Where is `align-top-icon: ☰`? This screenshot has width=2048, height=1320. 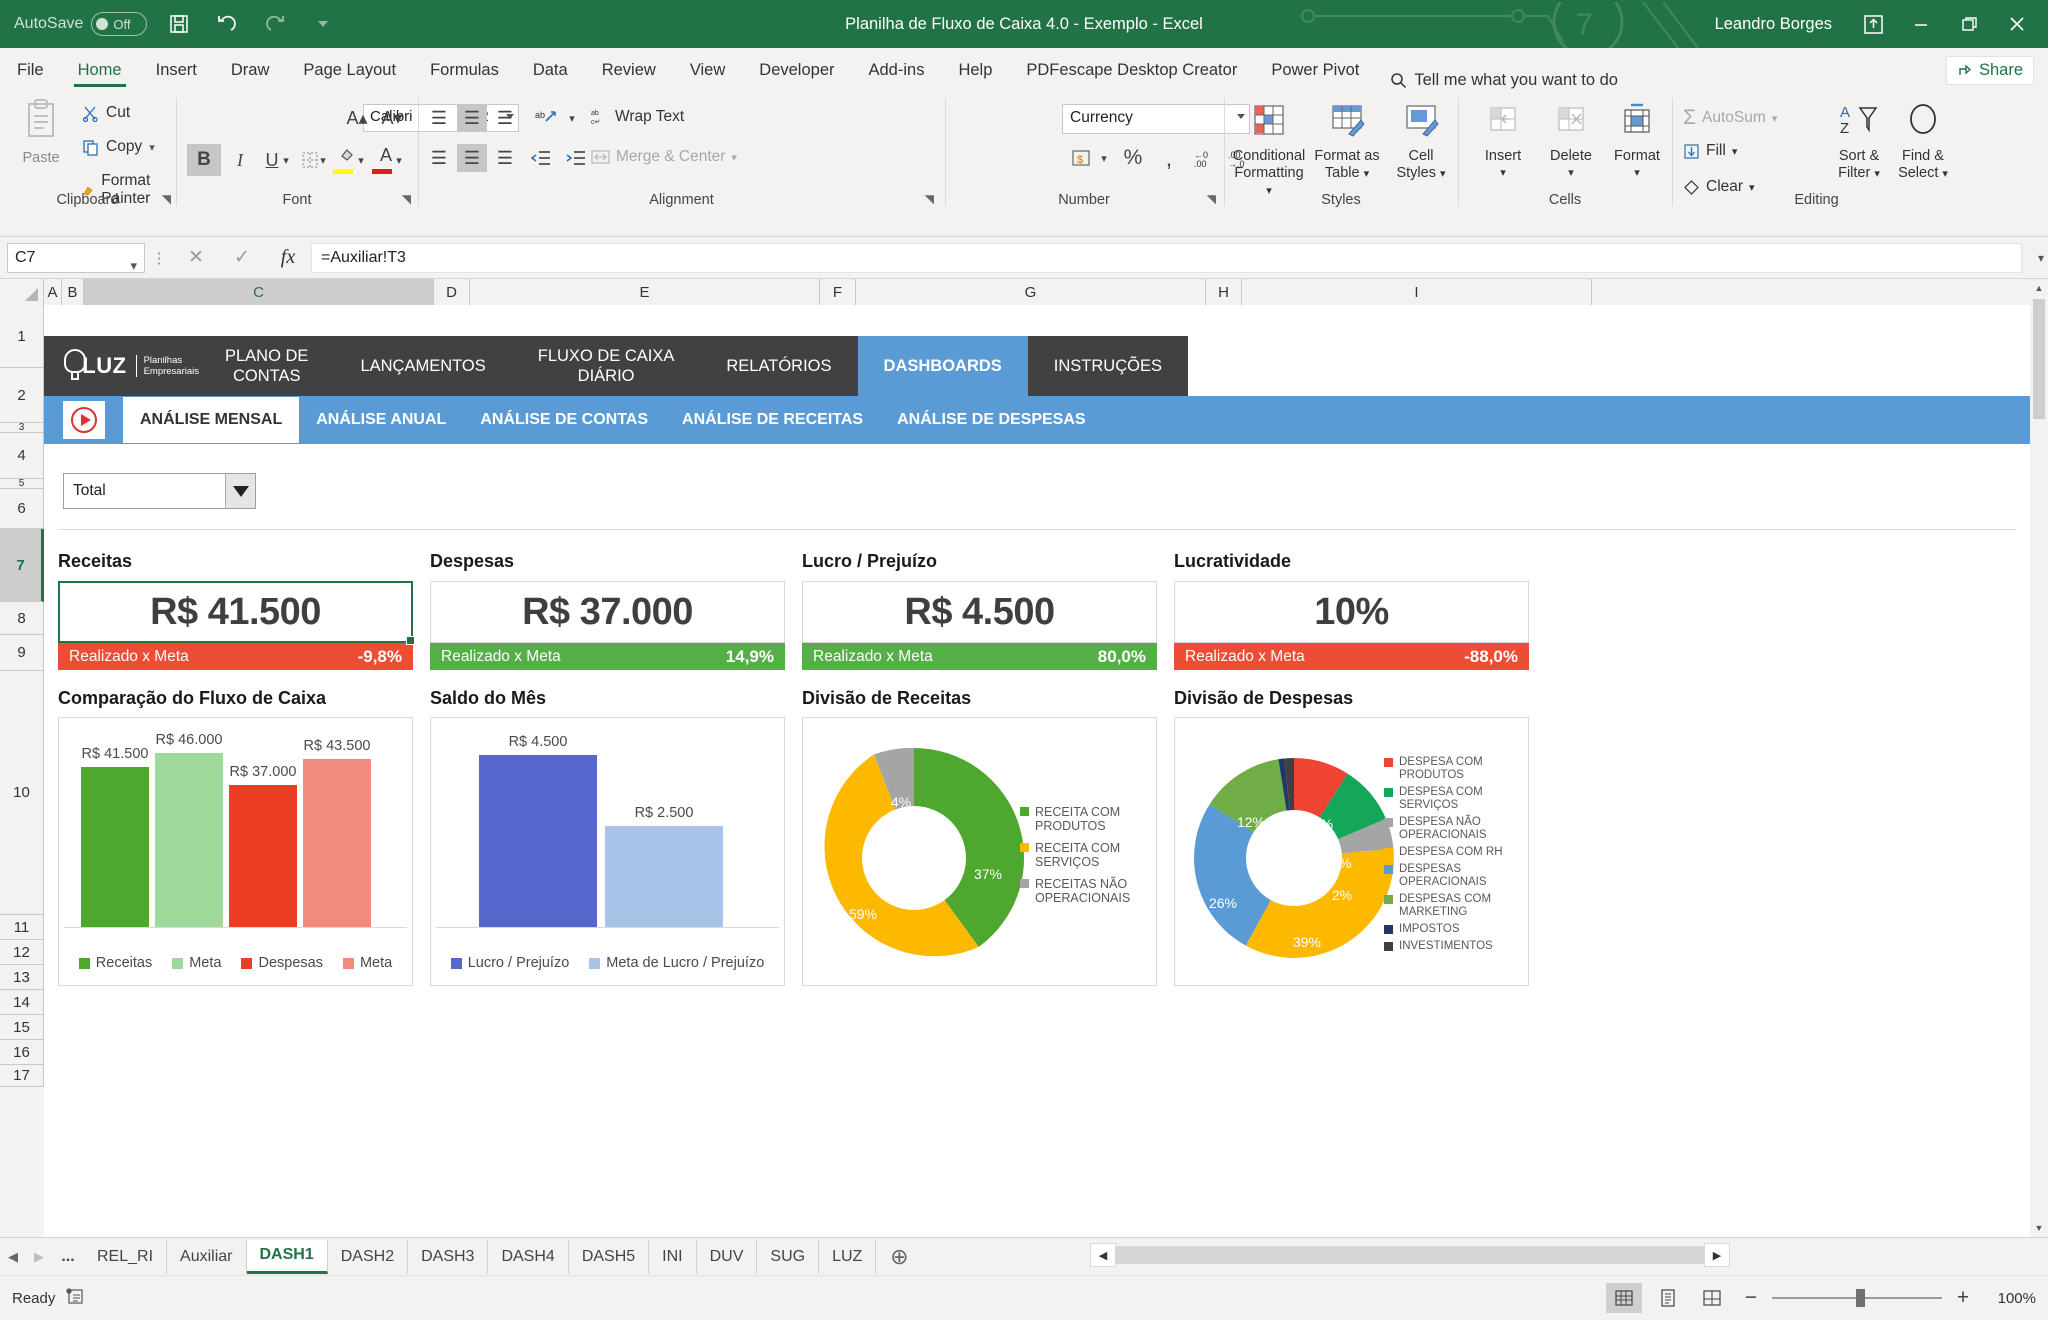
align-top-icon: ☰ is located at coordinates (439, 118).